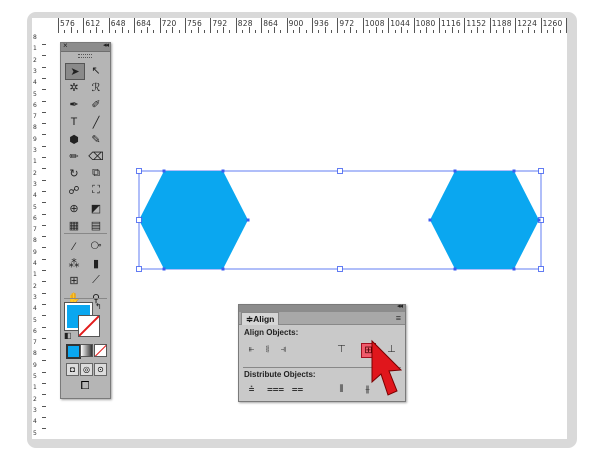 This screenshot has height=460, width=600. What do you see at coordinates (74, 173) in the screenshot?
I see `rotate-tool-icon: ↻` at bounding box center [74, 173].